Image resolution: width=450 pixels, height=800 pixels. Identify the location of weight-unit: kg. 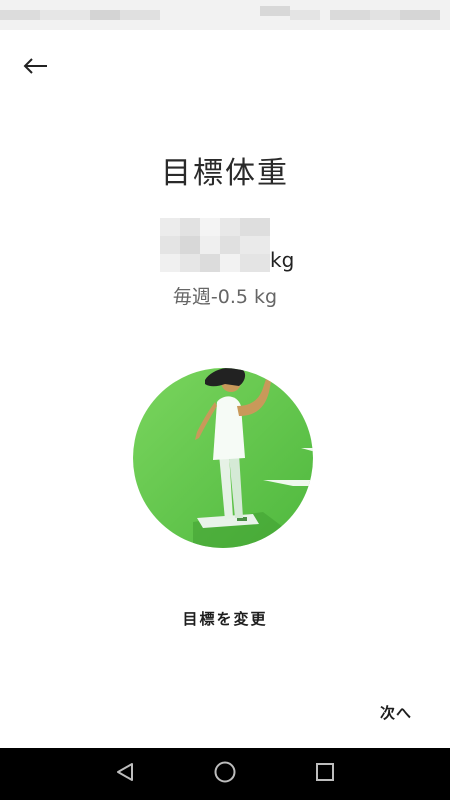
(282, 260).